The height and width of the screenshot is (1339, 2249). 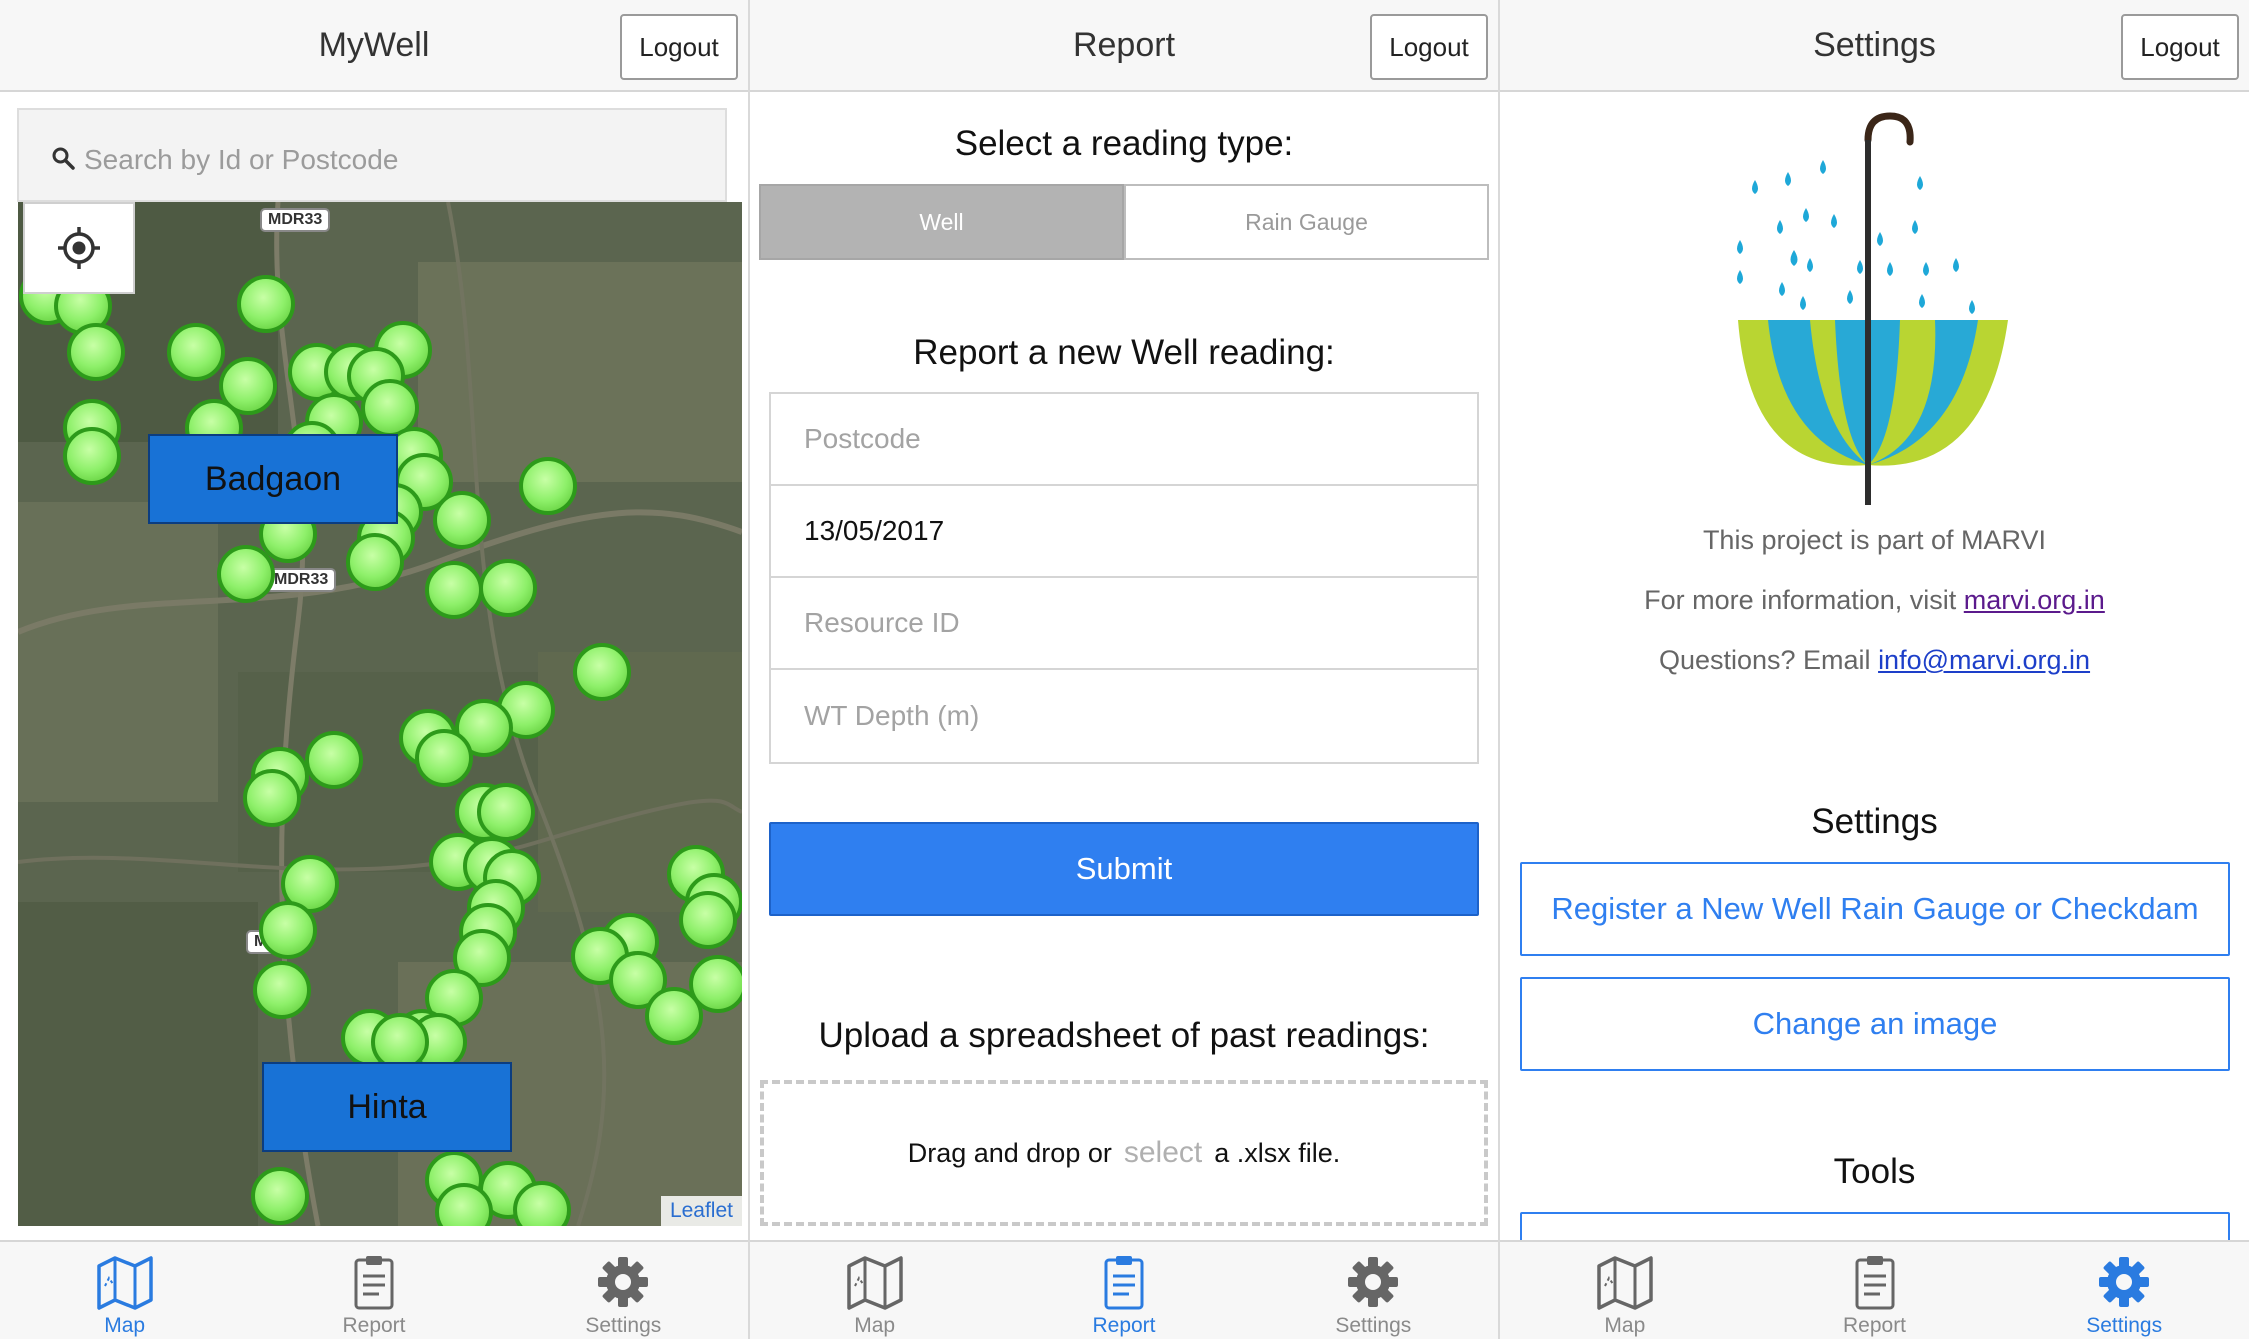 I want to click on header: Report Logout, so click(x=1124, y=46).